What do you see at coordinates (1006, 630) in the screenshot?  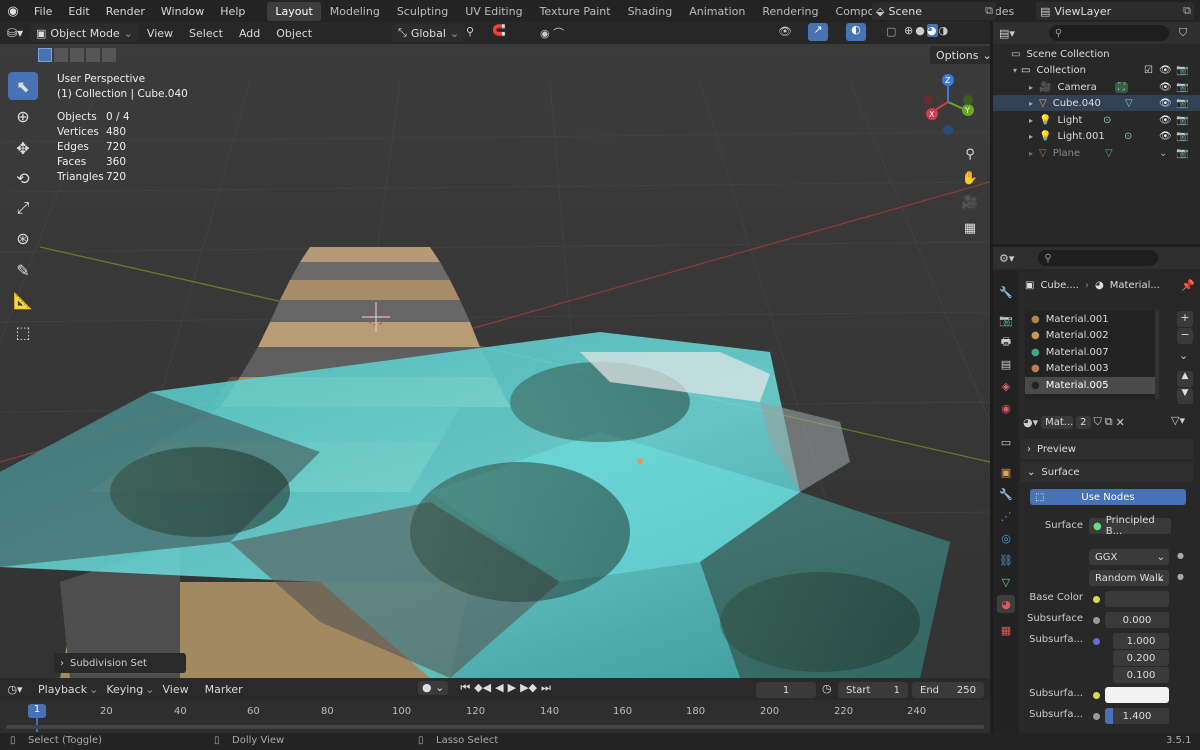 I see `texture-tab-icon: ▦` at bounding box center [1006, 630].